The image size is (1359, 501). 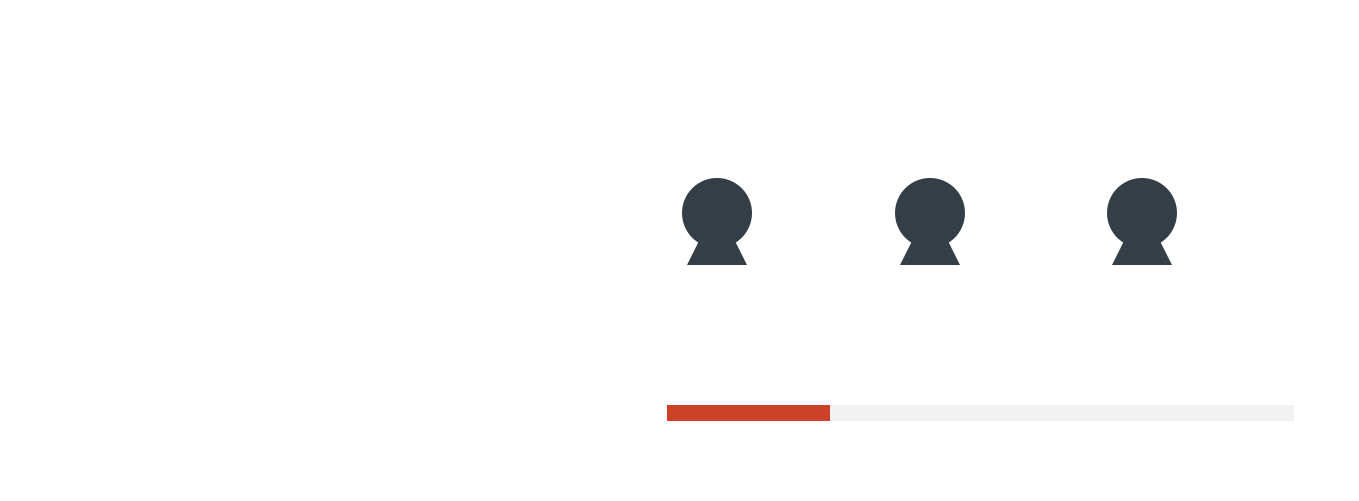 I want to click on progress-bar, so click(x=980, y=413).